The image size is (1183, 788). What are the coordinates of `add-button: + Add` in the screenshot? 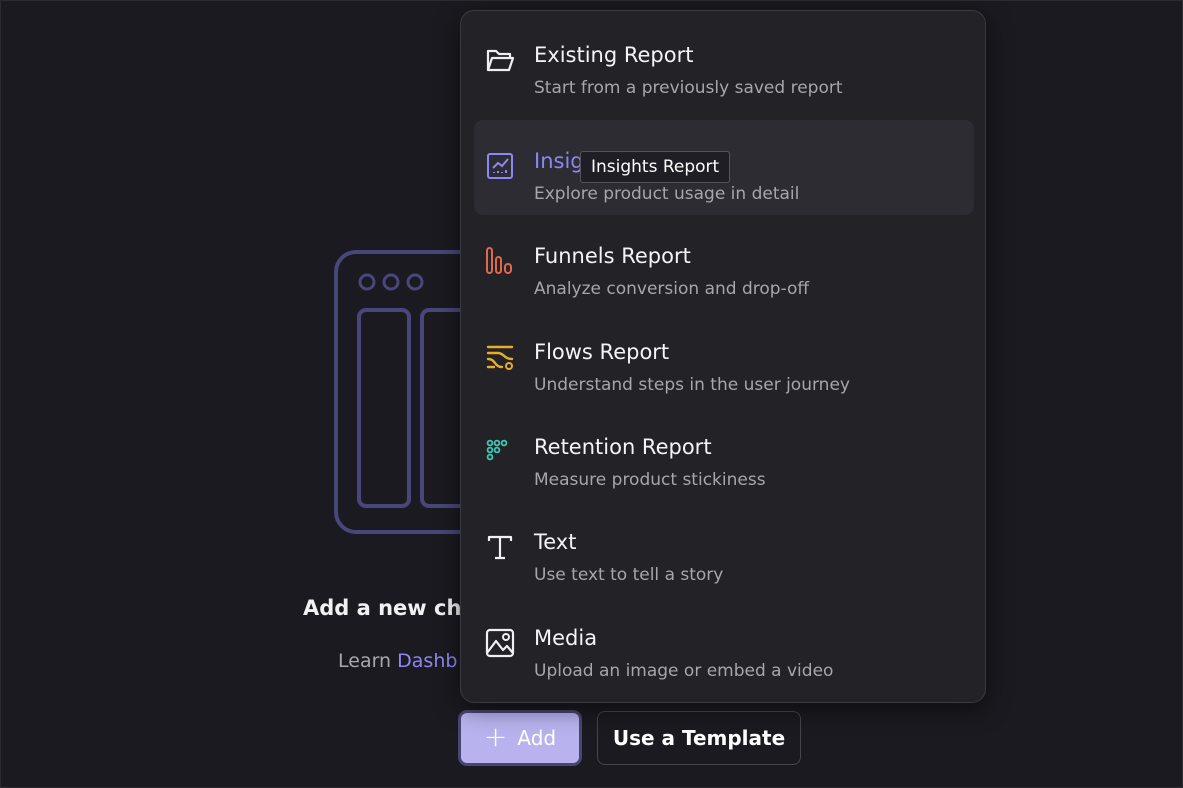 It's located at (520, 738).